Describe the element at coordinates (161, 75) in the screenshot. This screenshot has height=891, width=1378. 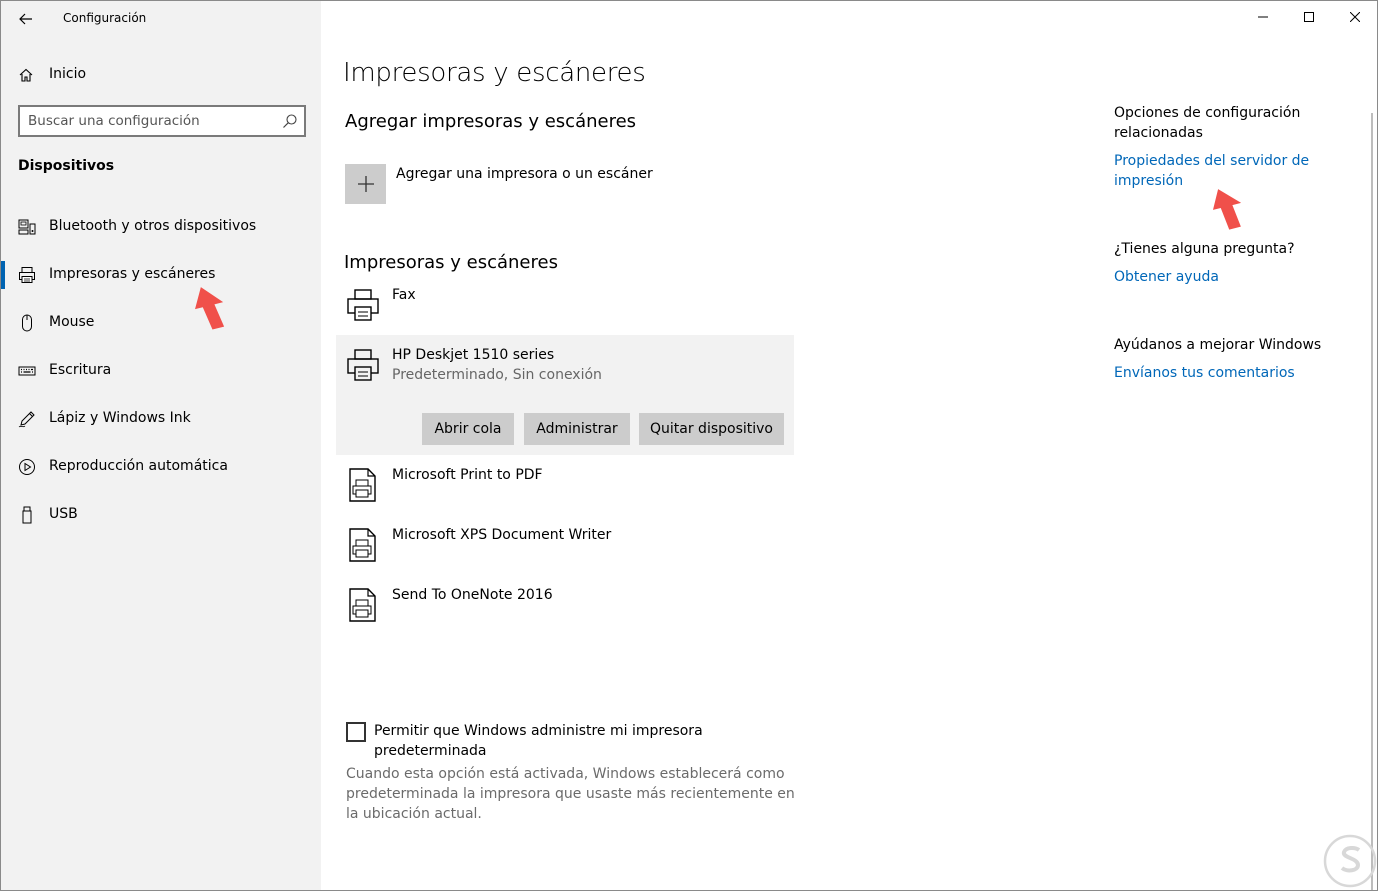
I see `nav-home: Inicio` at that location.